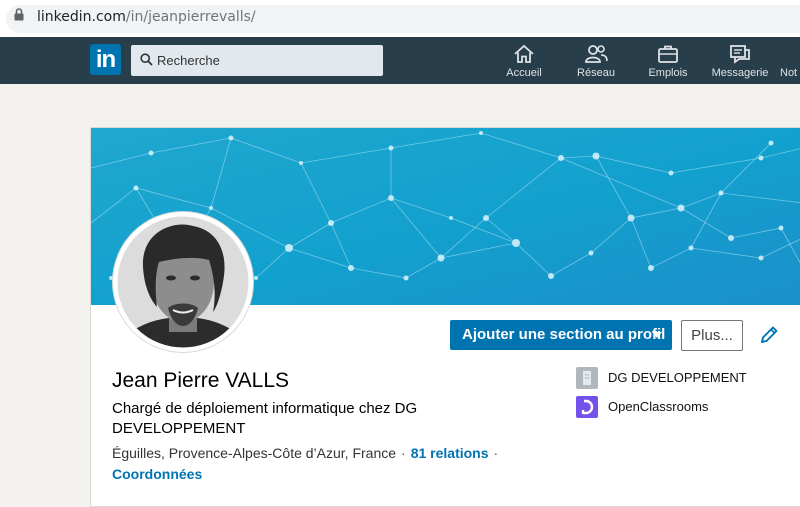  What do you see at coordinates (677, 377) in the screenshot?
I see `company-name: DG DEVELOPPEMENT` at bounding box center [677, 377].